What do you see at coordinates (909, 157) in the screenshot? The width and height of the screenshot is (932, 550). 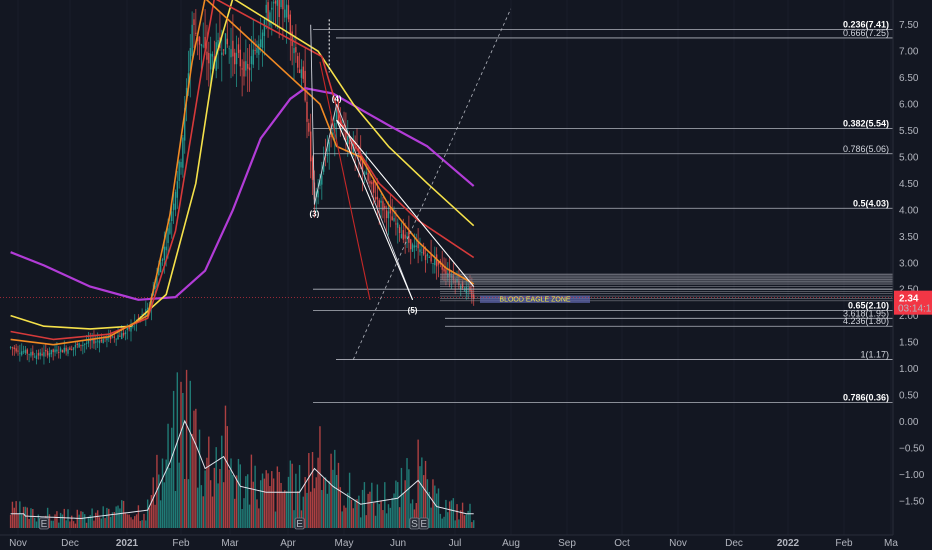 I see `y-tick-label: 5.00` at bounding box center [909, 157].